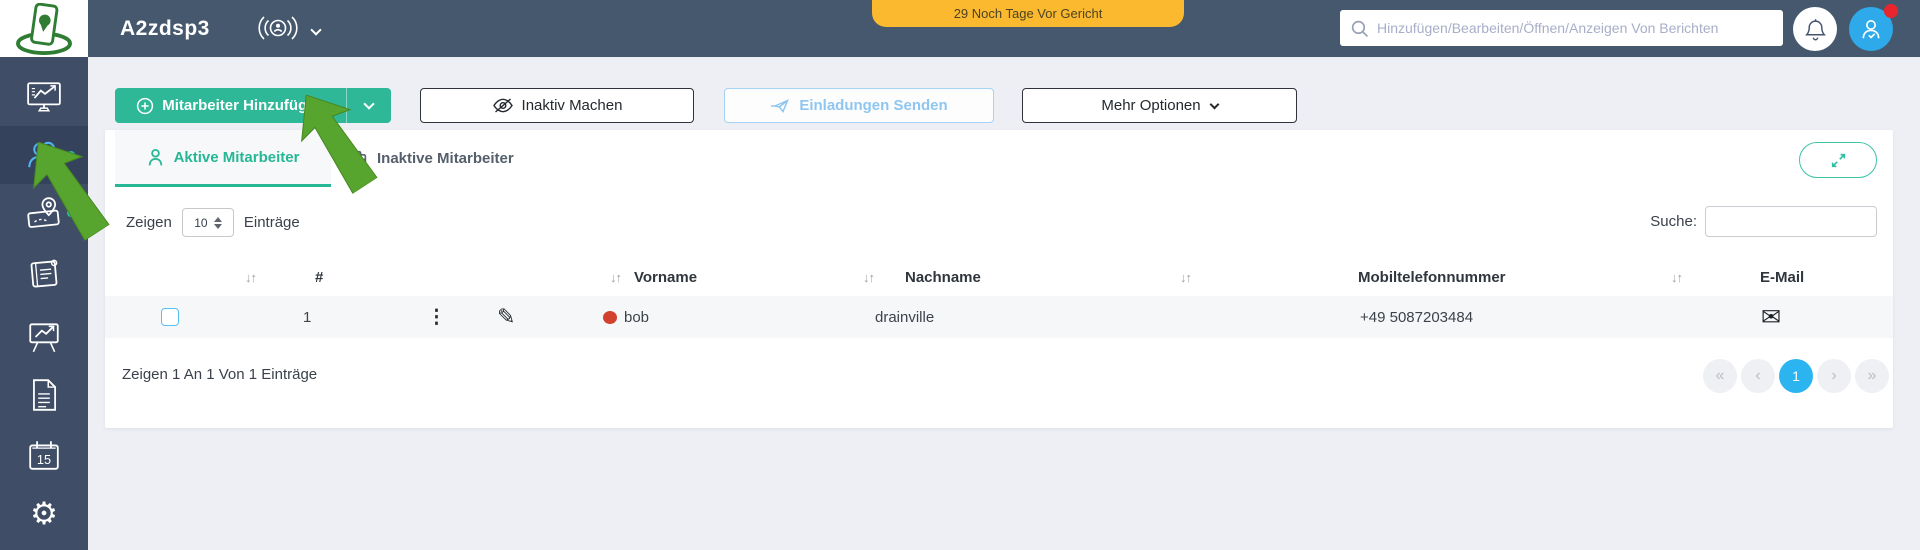 This screenshot has width=1920, height=550. Describe the element at coordinates (1151, 105) in the screenshot. I see `more-options-label: Mehr Optionen` at that location.